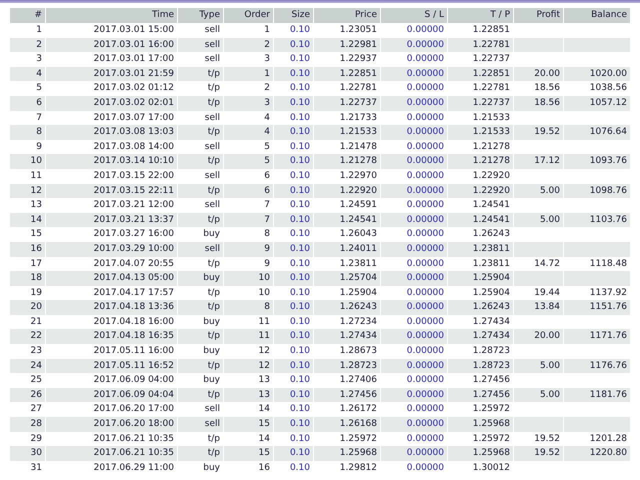  I want to click on table-cell-text: 19, so click(36, 293).